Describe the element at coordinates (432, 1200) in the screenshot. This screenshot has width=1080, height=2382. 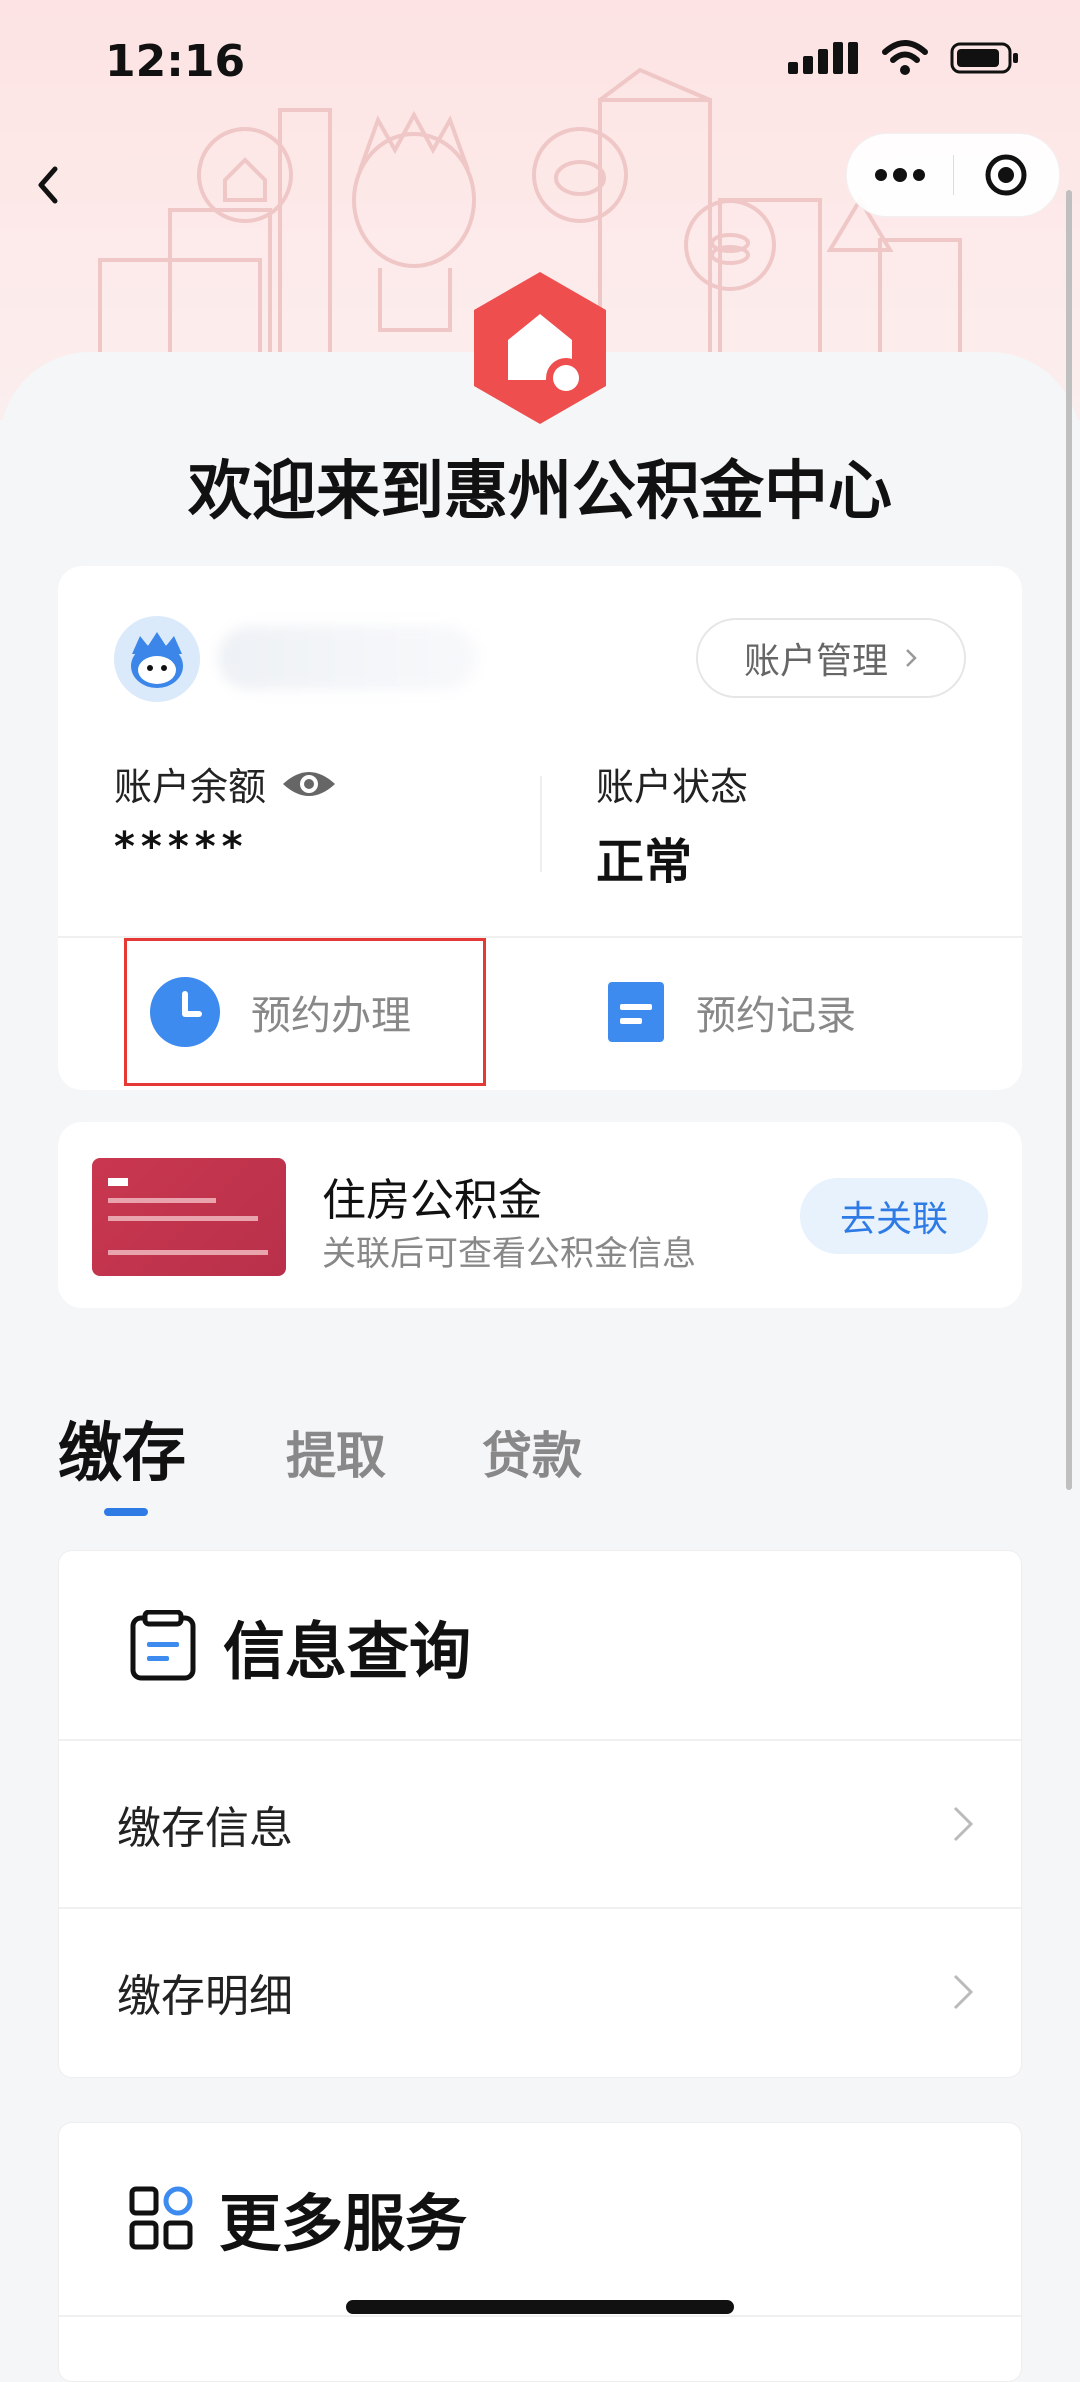
I see `housing-fund-title: 住房公积金` at that location.